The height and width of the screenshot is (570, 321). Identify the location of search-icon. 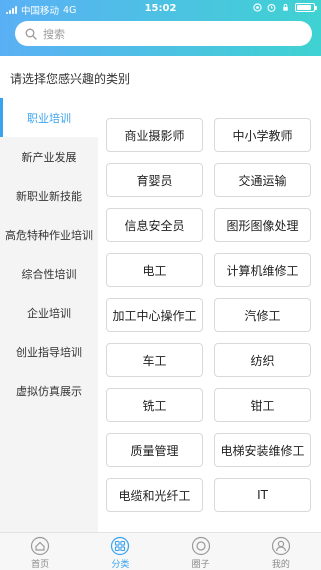
(31, 34).